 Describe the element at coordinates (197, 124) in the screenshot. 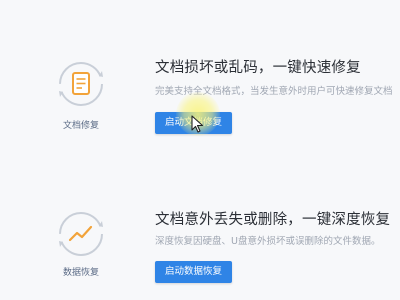

I see `mouse-cursor-icon` at that location.